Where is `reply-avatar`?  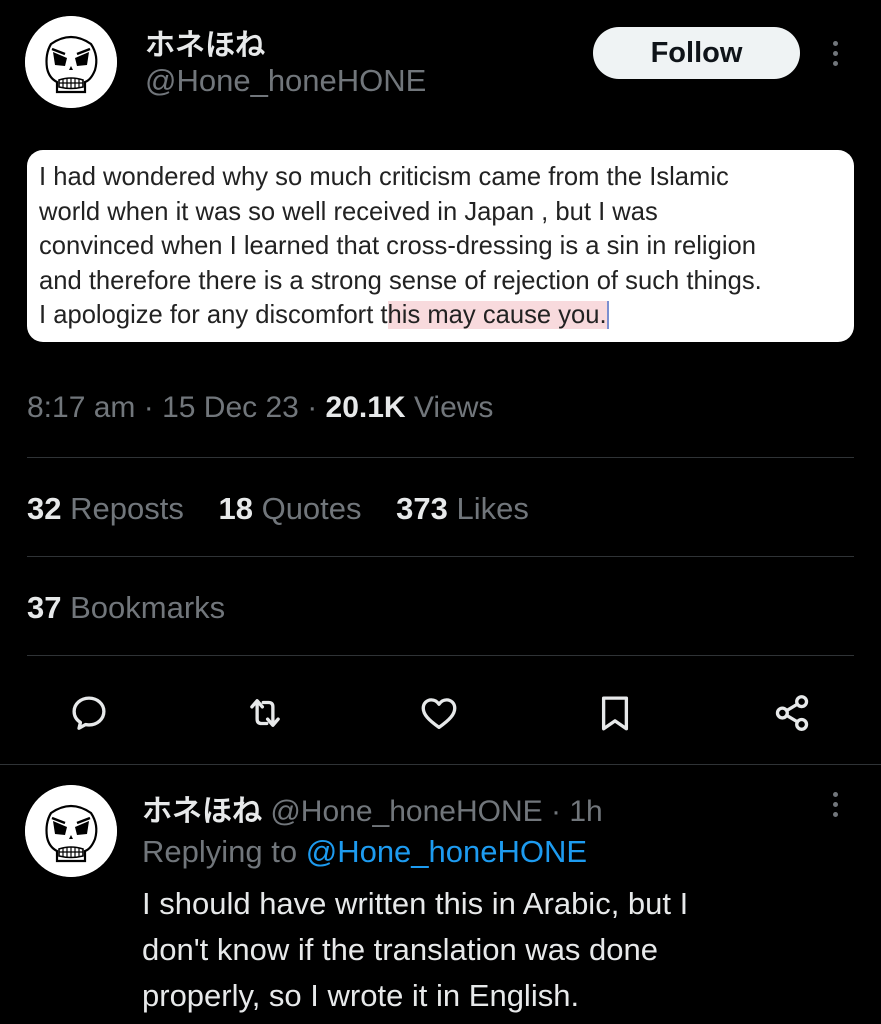
reply-avatar is located at coordinates (71, 831).